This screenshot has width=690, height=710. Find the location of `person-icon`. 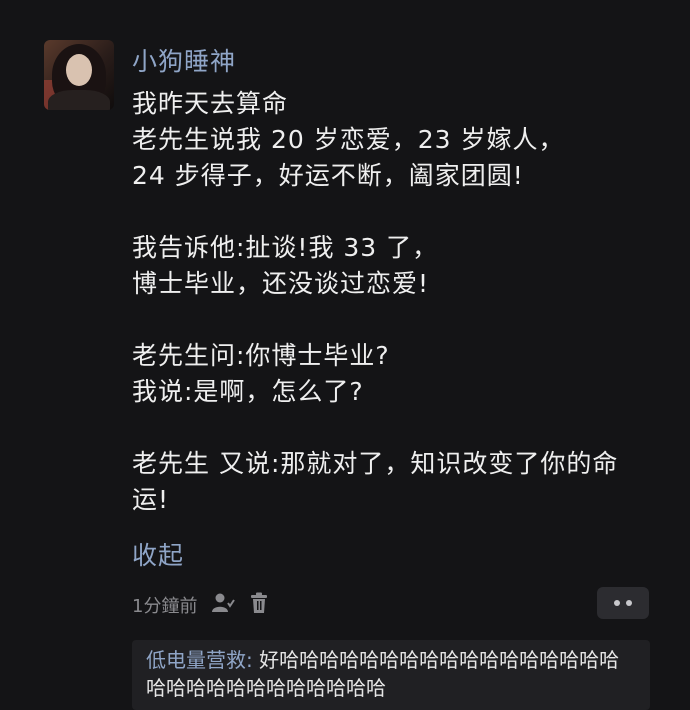

person-icon is located at coordinates (223, 605).